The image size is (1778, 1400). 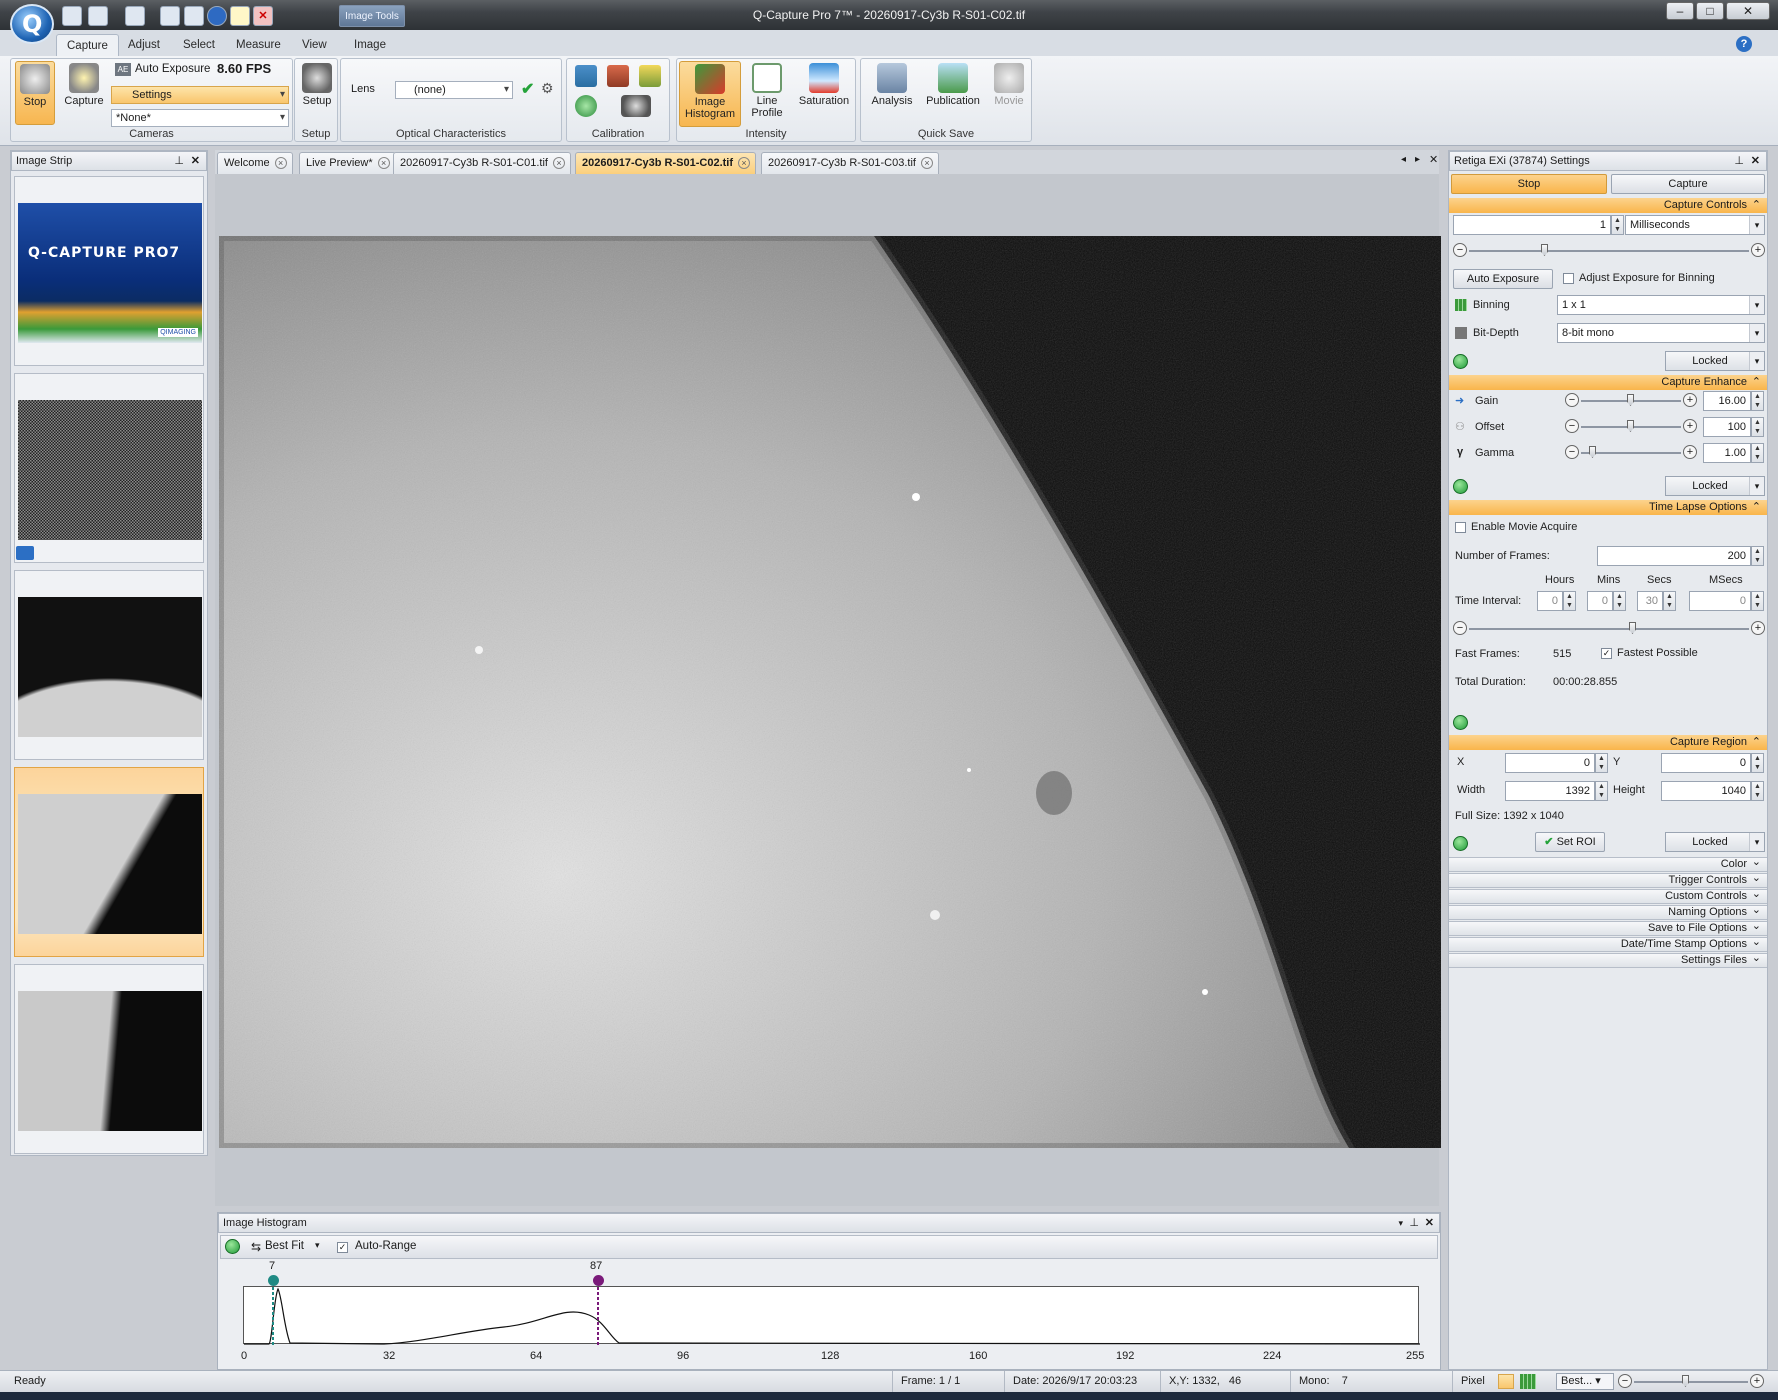 What do you see at coordinates (1757, 453) in the screenshot?
I see `gamma-spinner: ▲ ▼` at bounding box center [1757, 453].